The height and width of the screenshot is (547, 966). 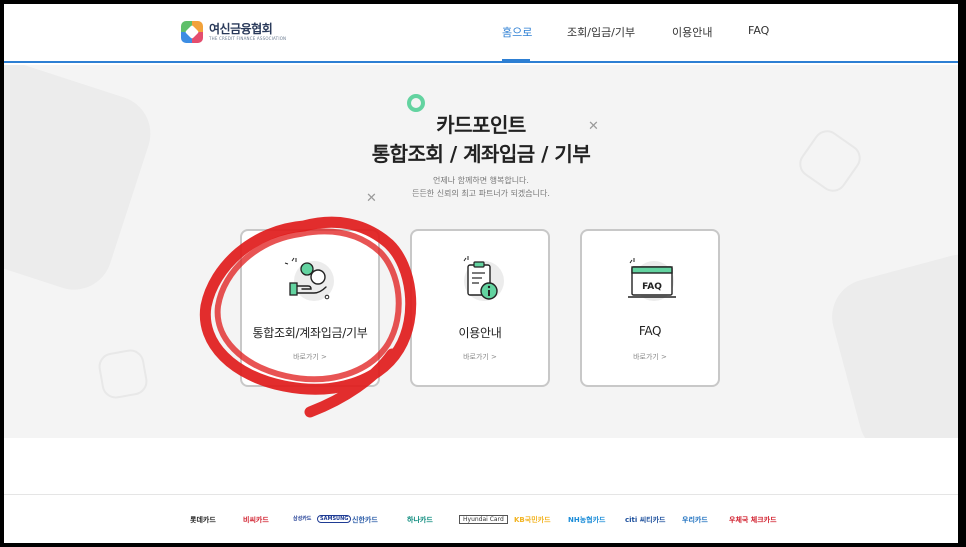 I want to click on partner-logo: Hyundai Card, so click(x=483, y=519).